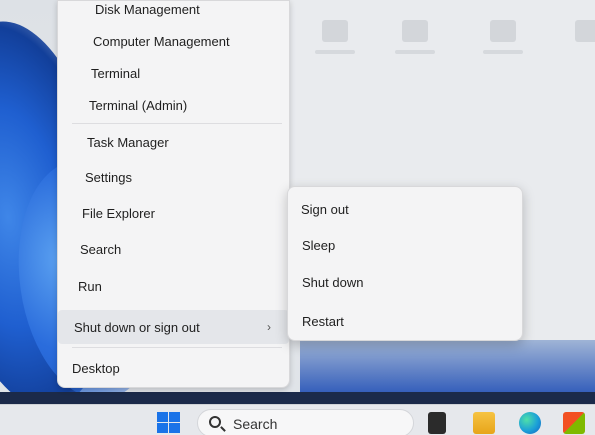  I want to click on edge-browser-icon, so click(530, 423).